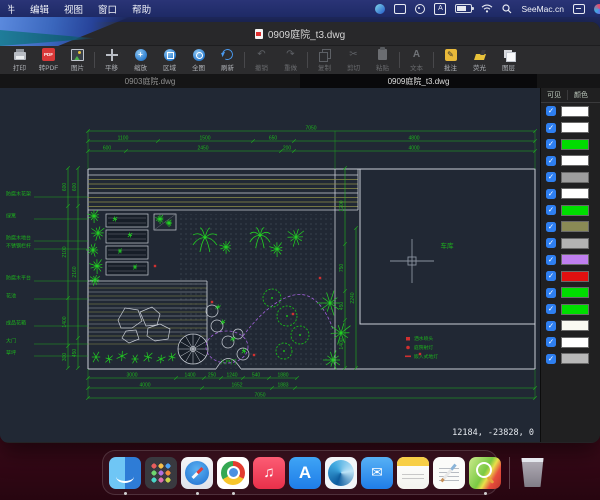 The image size is (600, 500). Describe the element at coordinates (484, 469) in the screenshot. I see `magnifier-icon` at that location.